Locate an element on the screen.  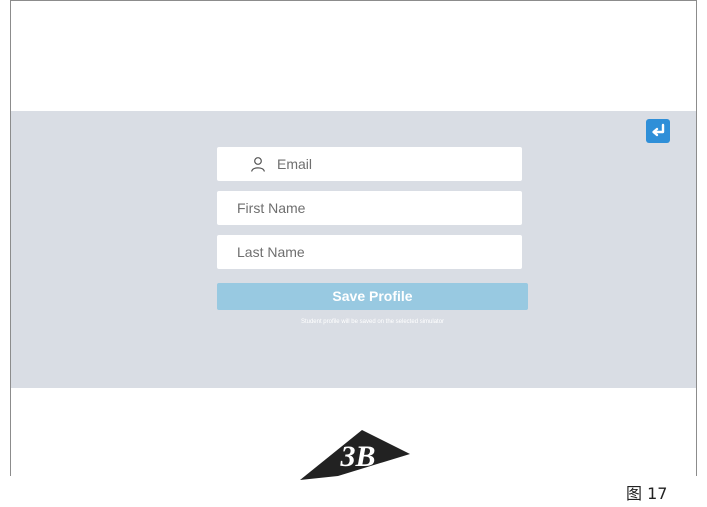
back-button is located at coordinates (658, 131).